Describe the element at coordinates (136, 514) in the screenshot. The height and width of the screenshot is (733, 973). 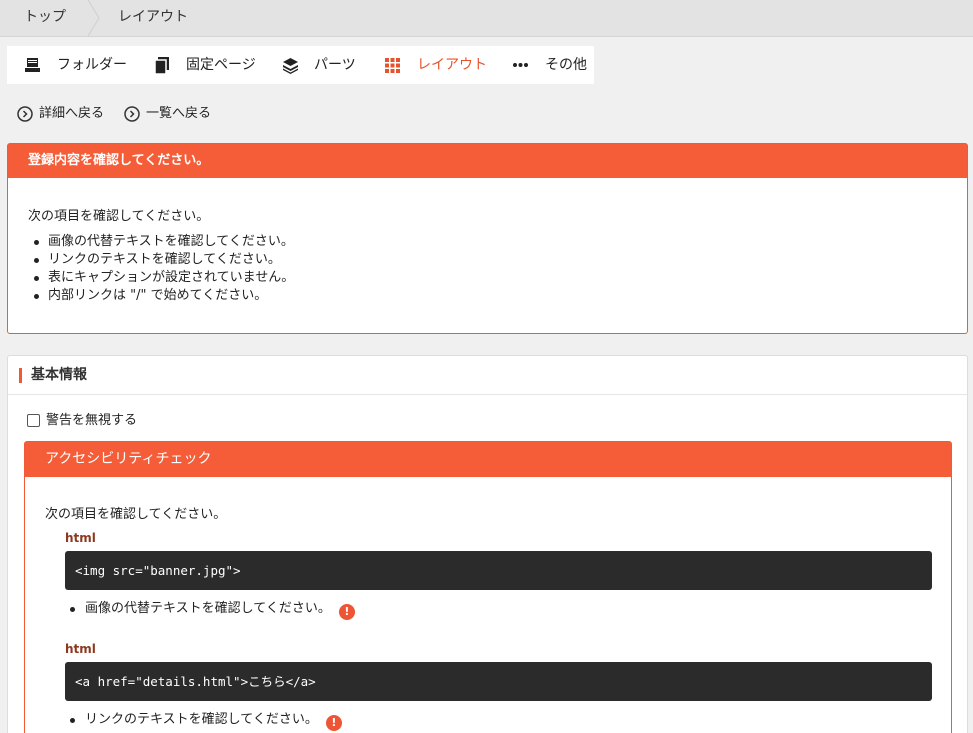
I see `accessibility-intro: 次の項目を確認してください。` at that location.